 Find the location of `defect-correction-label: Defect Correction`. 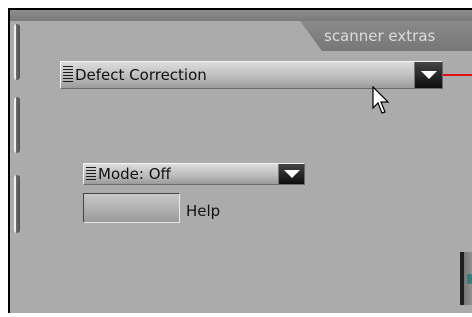

defect-correction-label: Defect Correction is located at coordinates (141, 75).